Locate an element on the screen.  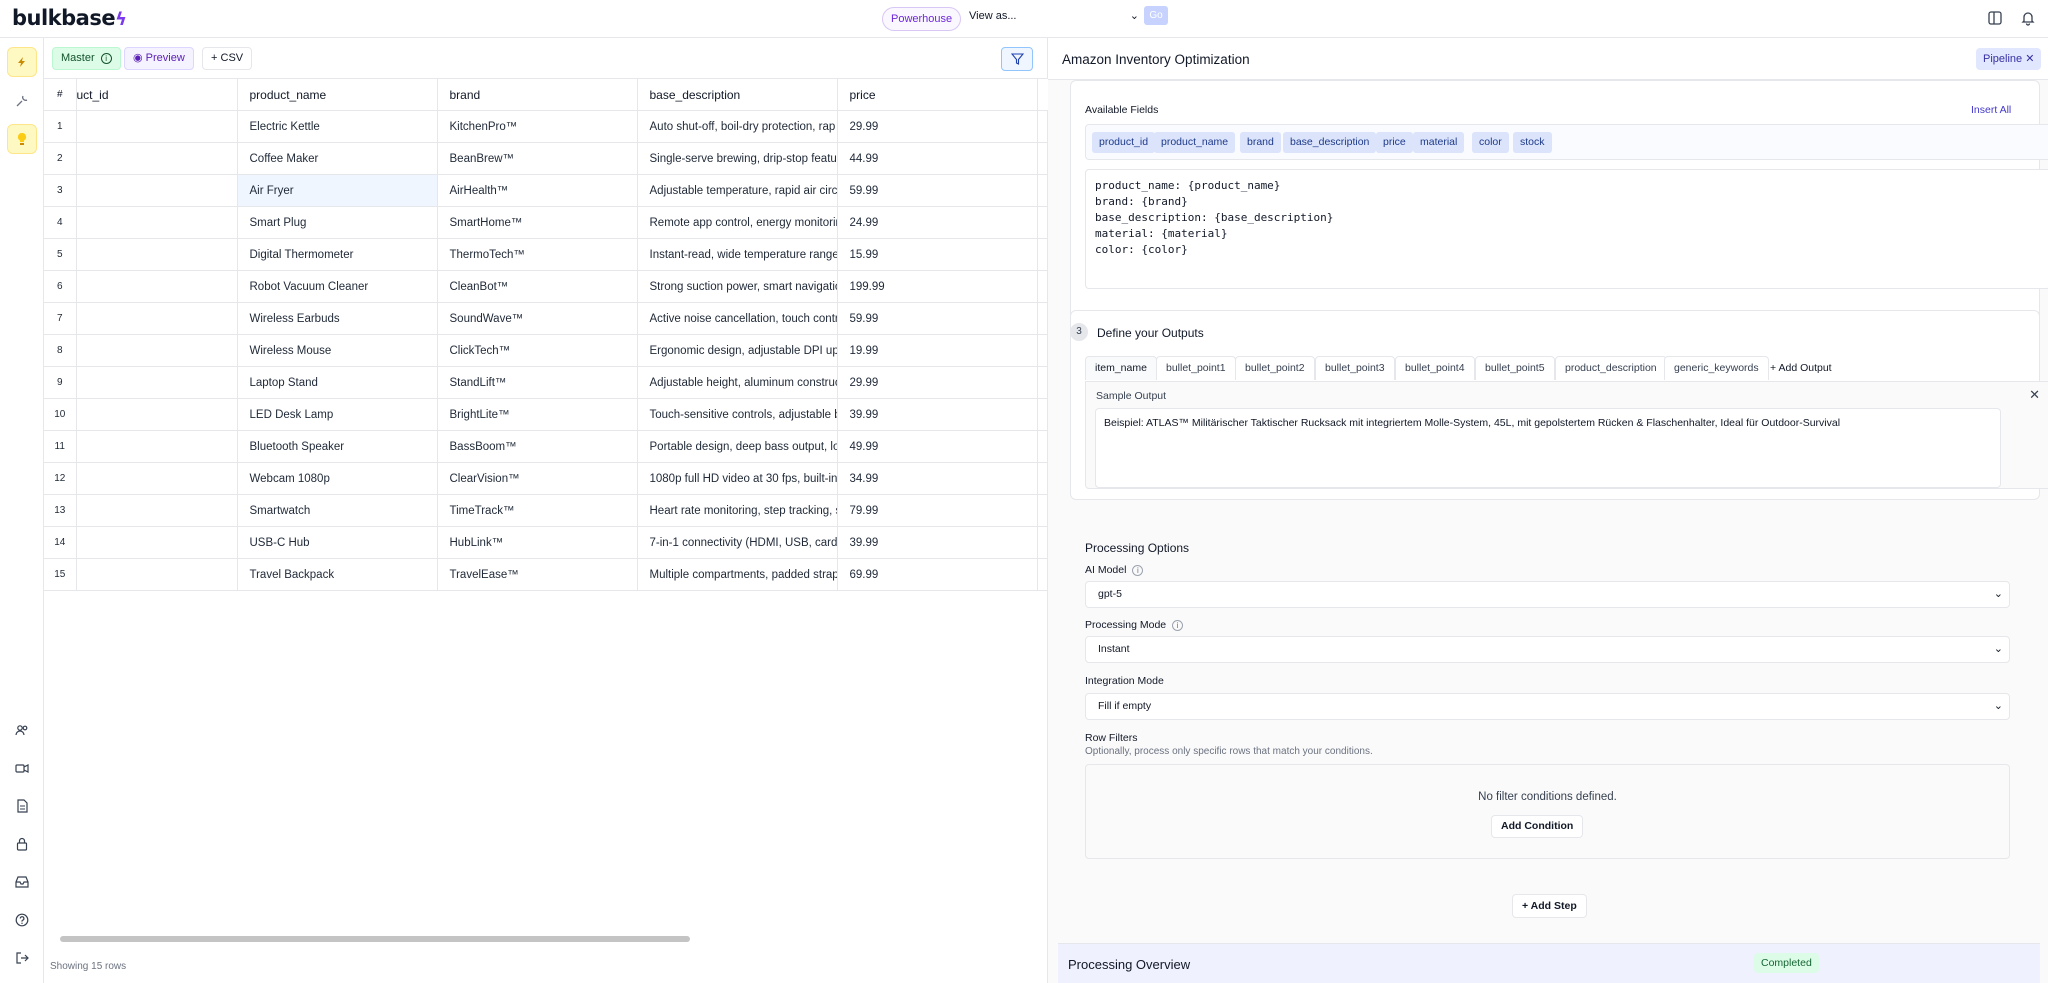
tab-bullet-point4: bullet_point4 is located at coordinates (1435, 368).